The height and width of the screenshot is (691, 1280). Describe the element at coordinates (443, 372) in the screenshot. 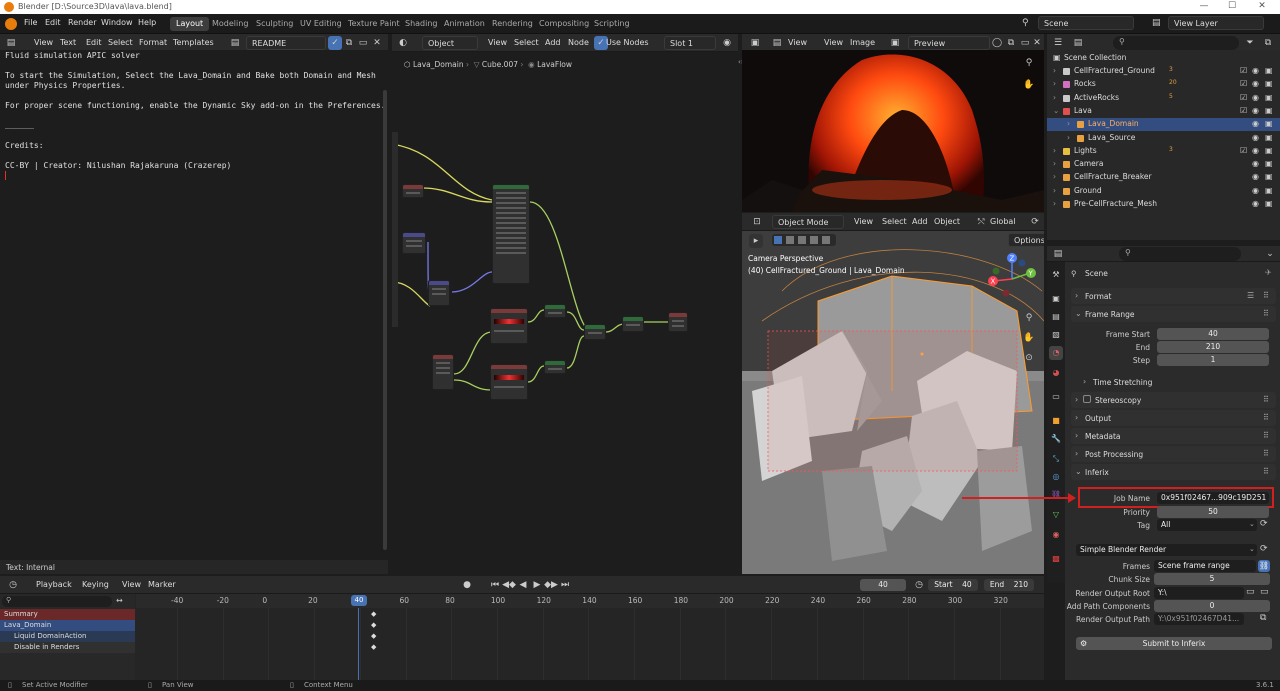

I see `node-noise` at that location.